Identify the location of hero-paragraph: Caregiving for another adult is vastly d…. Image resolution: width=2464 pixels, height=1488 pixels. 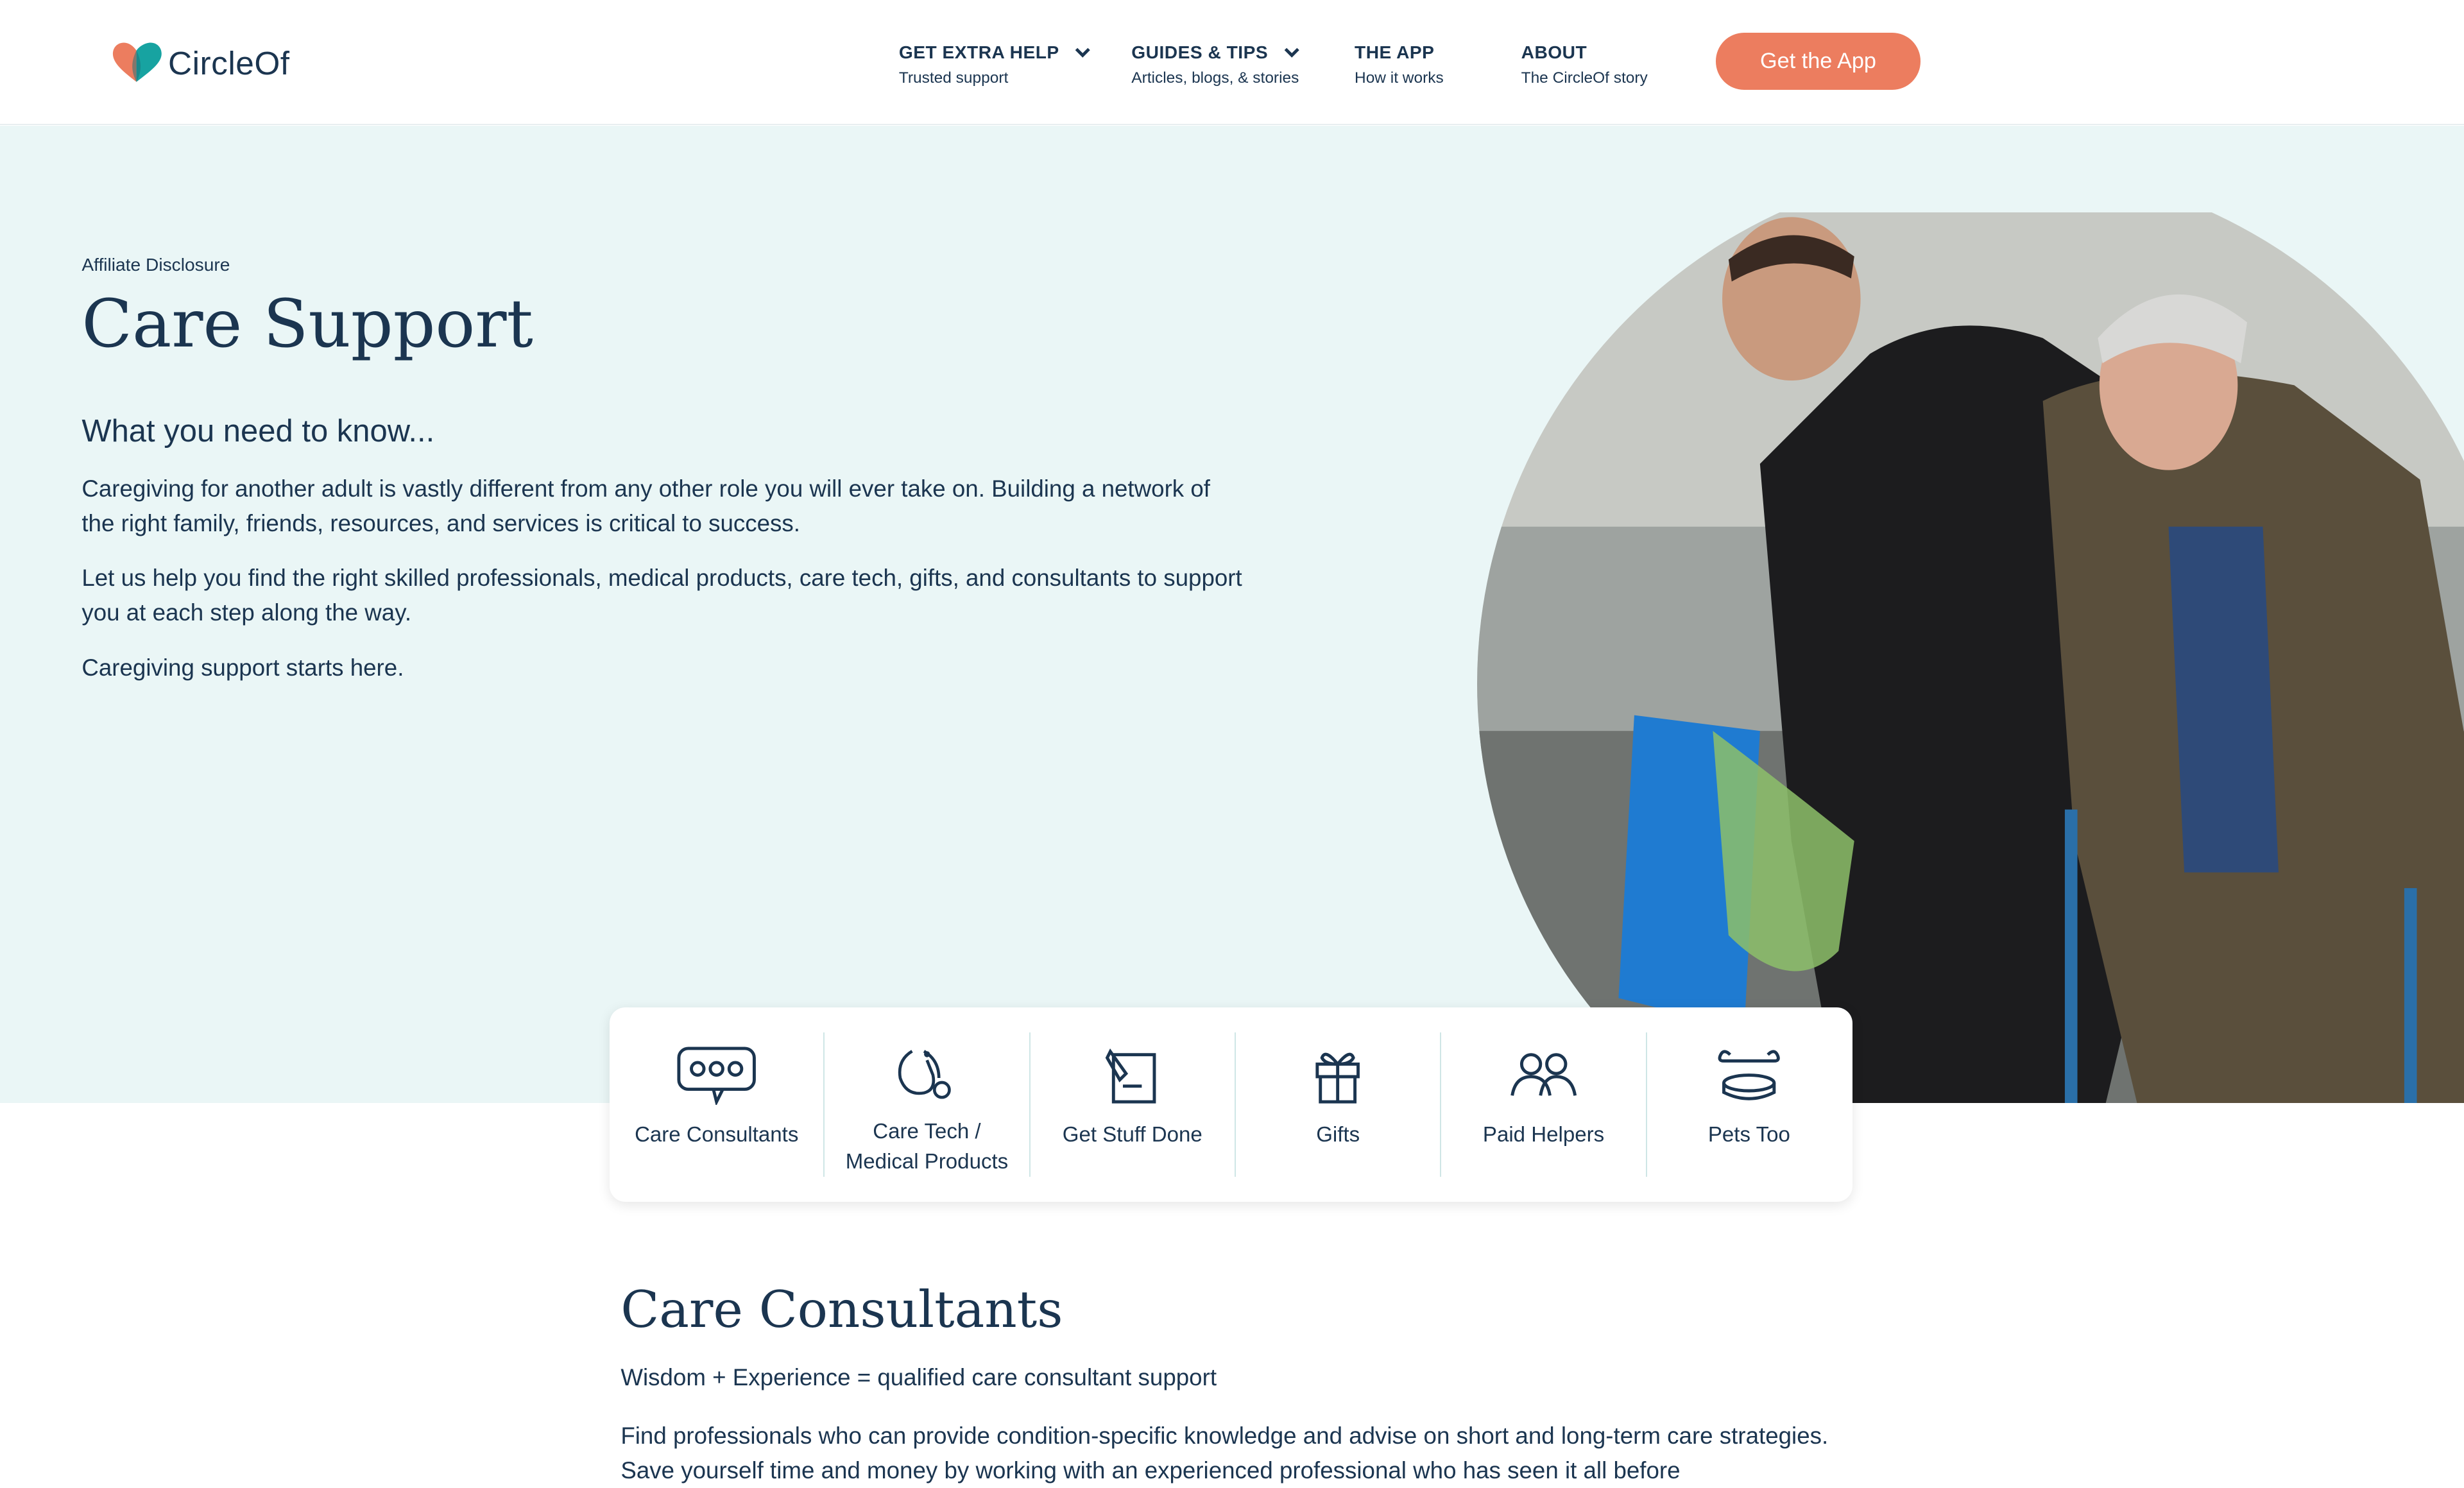
(646, 505).